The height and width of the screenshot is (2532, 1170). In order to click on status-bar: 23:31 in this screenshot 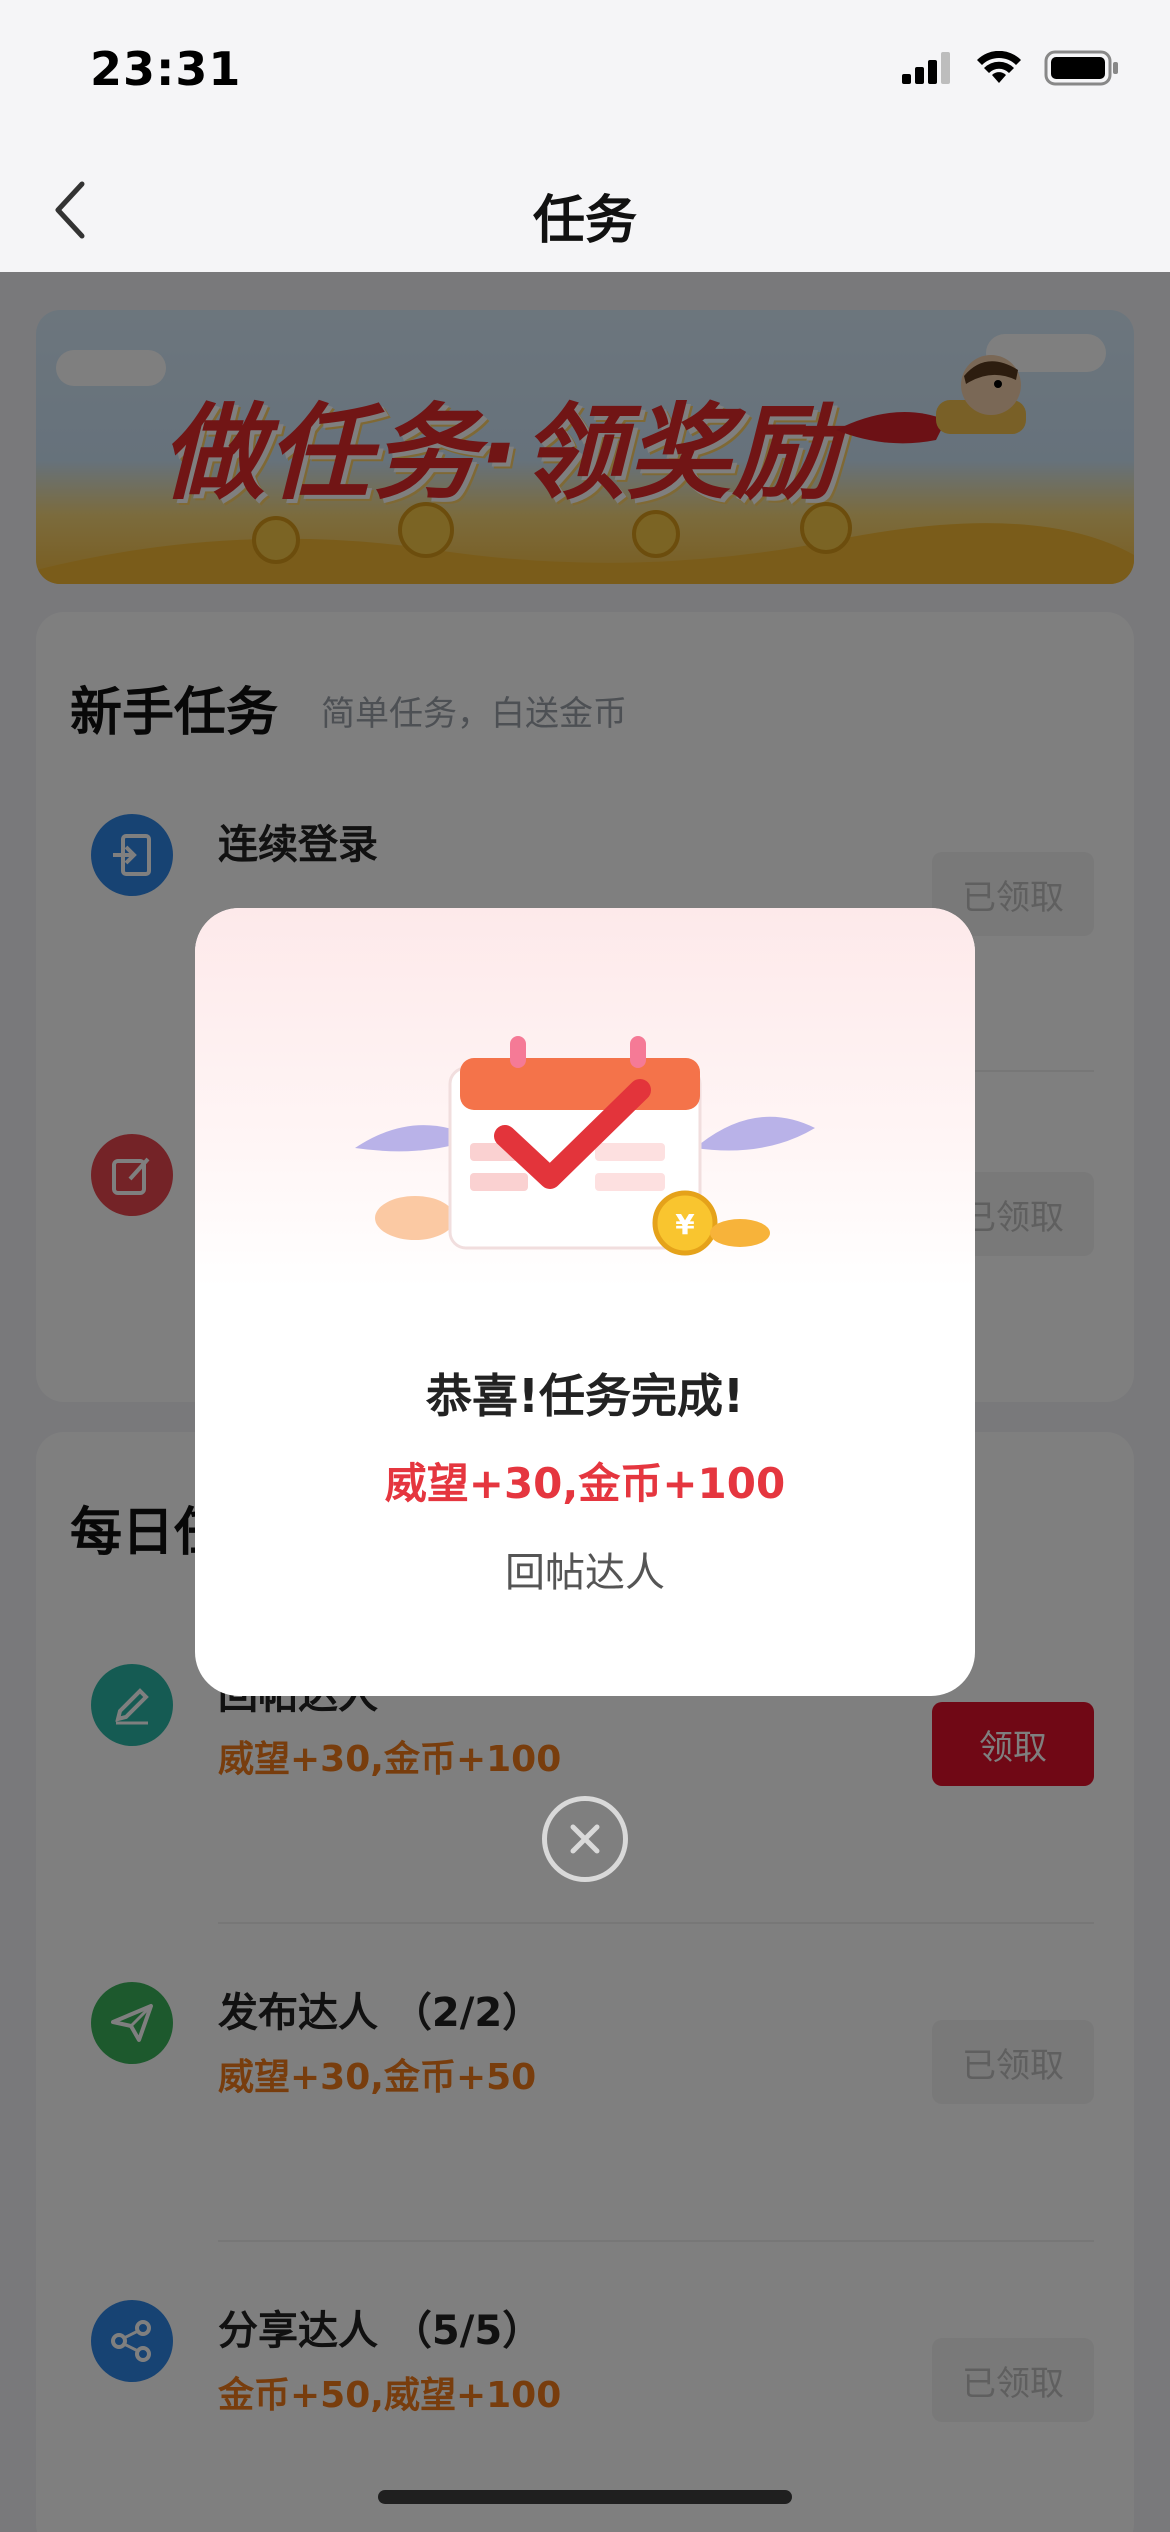, I will do `click(585, 75)`.